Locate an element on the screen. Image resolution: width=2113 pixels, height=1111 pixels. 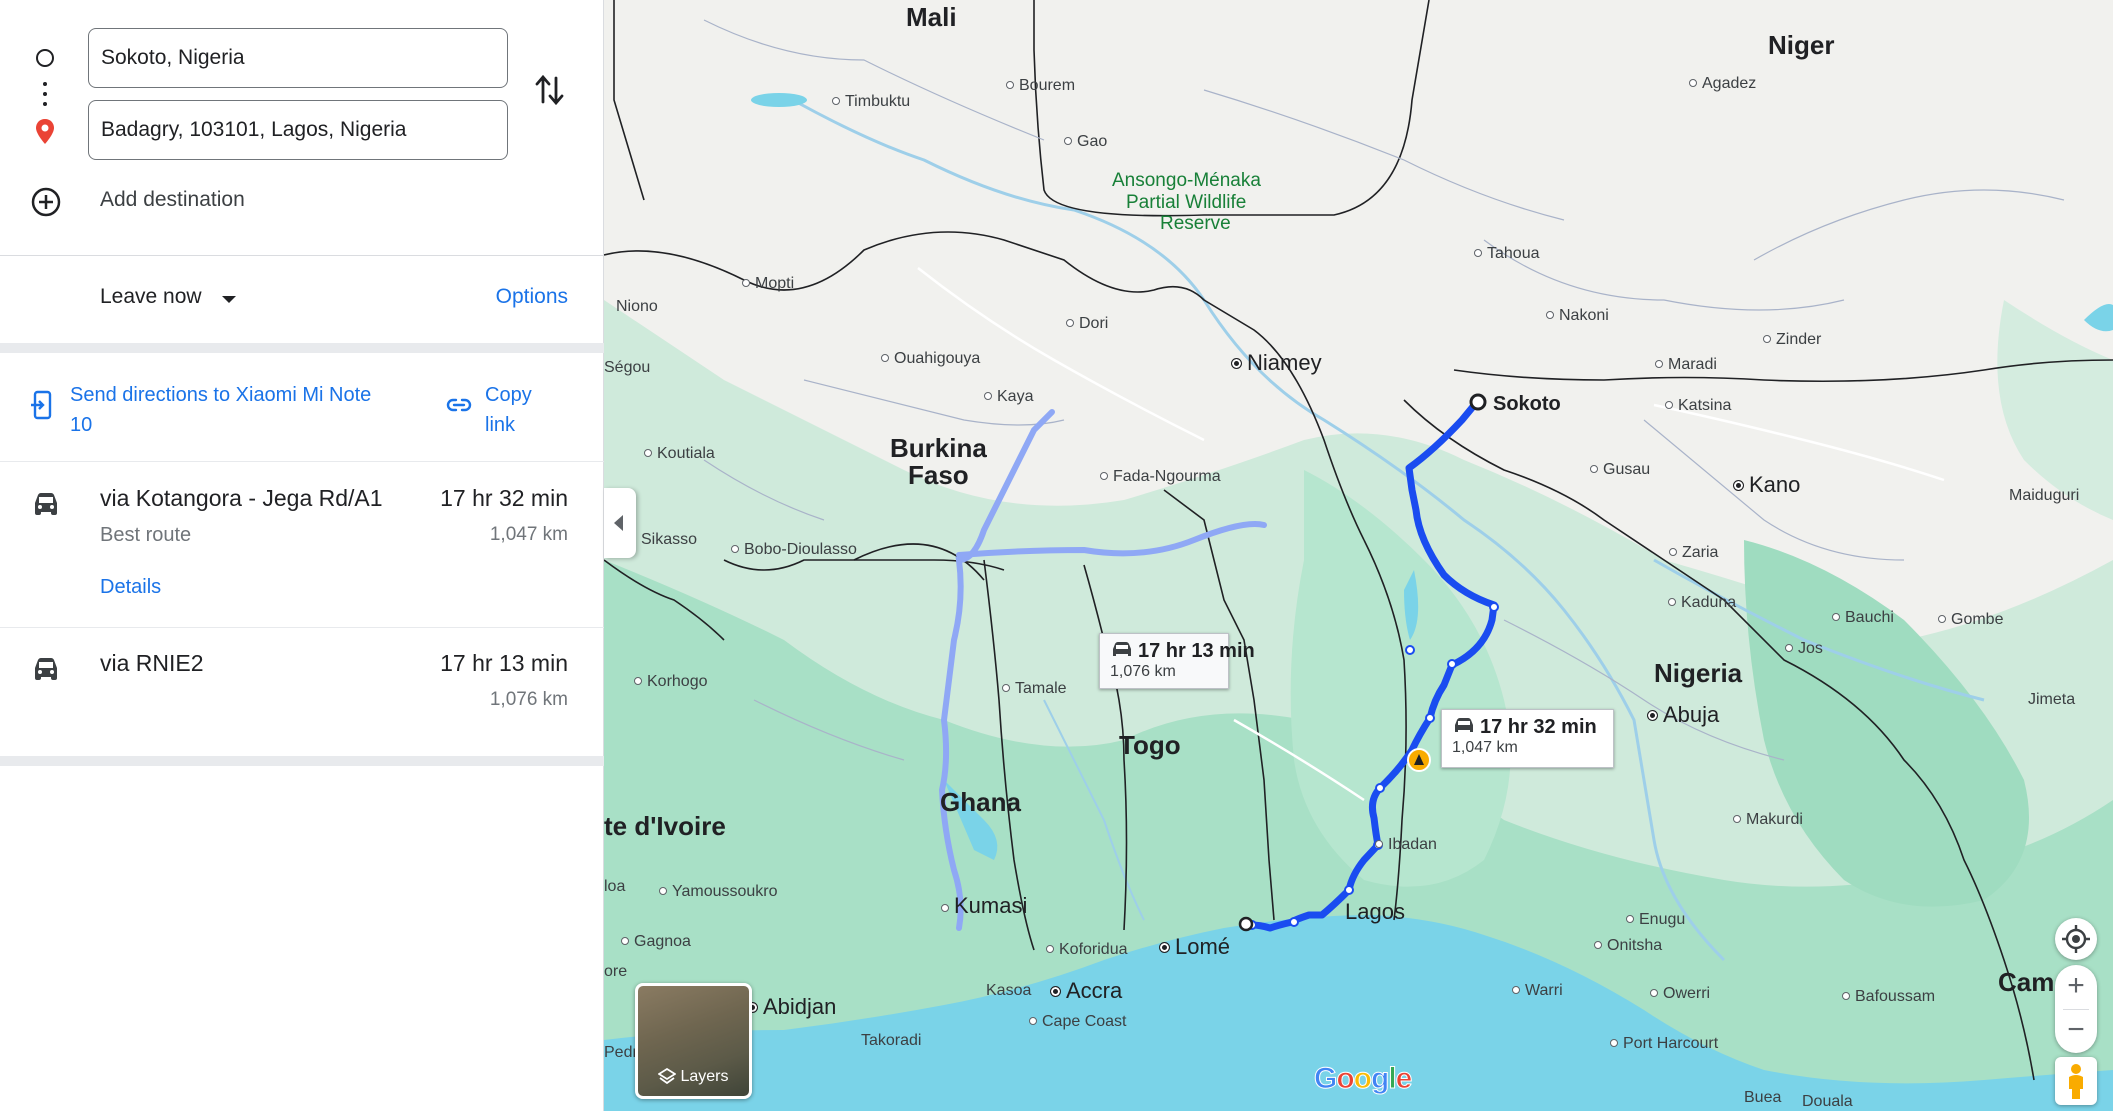
city-label: Dori is located at coordinates (1087, 324).